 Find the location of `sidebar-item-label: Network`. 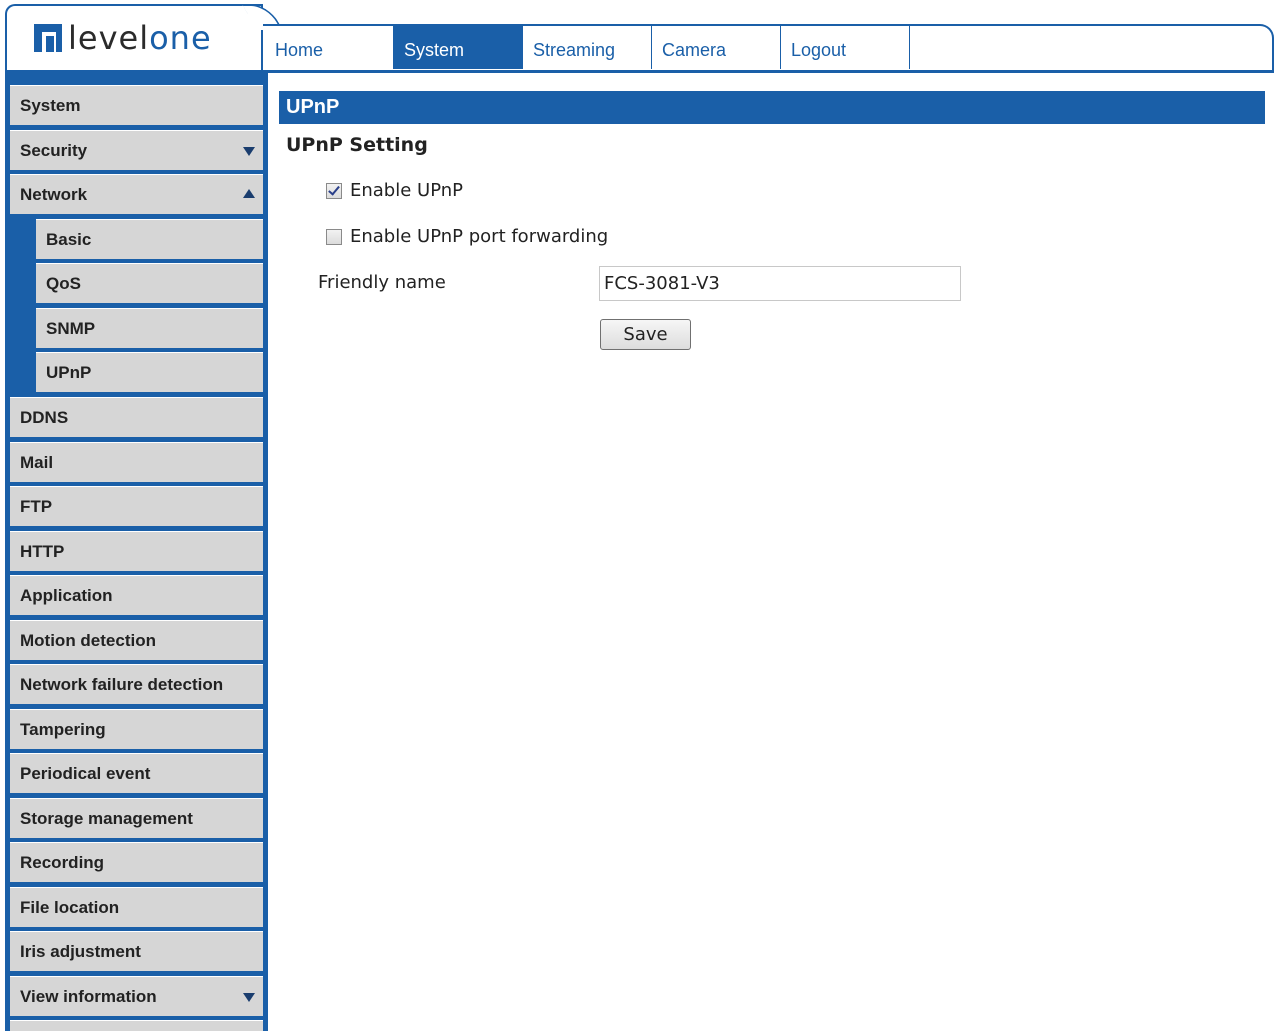

sidebar-item-label: Network is located at coordinates (54, 194).